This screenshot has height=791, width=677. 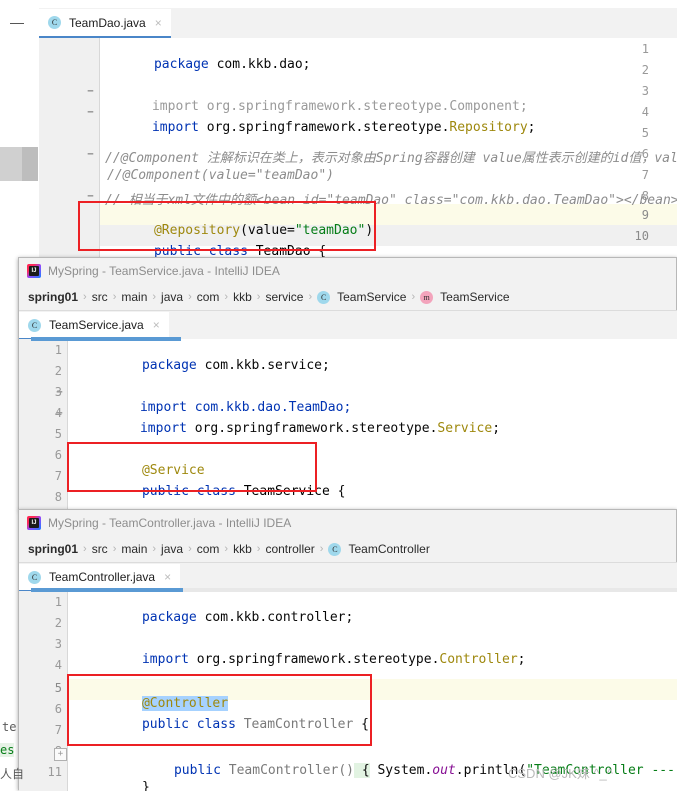 I want to click on code-line-7-comment: //@Component(value="teamDao"), so click(x=220, y=175).